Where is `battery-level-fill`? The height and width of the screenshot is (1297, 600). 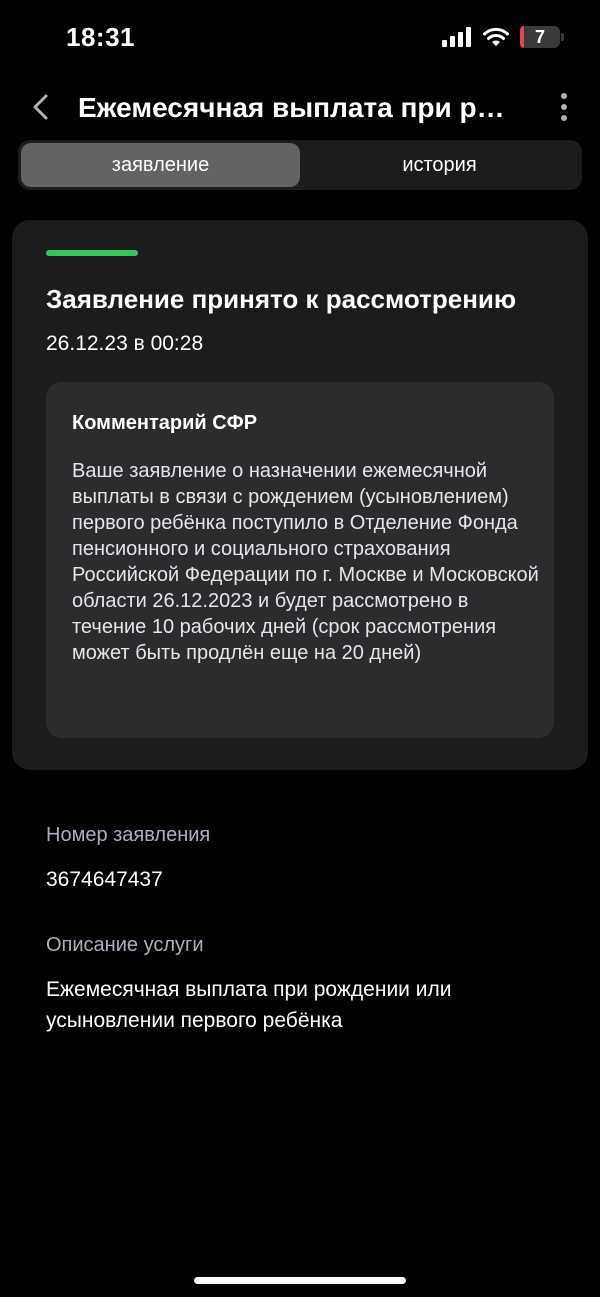 battery-level-fill is located at coordinates (522, 37).